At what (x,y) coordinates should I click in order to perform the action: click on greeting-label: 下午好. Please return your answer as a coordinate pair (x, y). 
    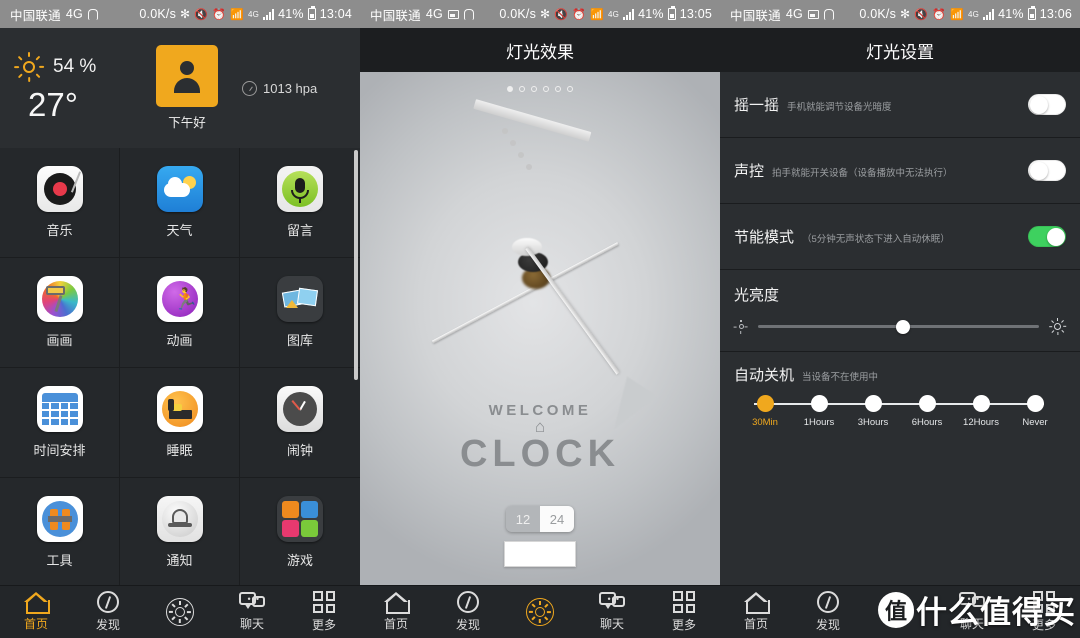
    Looking at the image, I should click on (187, 123).